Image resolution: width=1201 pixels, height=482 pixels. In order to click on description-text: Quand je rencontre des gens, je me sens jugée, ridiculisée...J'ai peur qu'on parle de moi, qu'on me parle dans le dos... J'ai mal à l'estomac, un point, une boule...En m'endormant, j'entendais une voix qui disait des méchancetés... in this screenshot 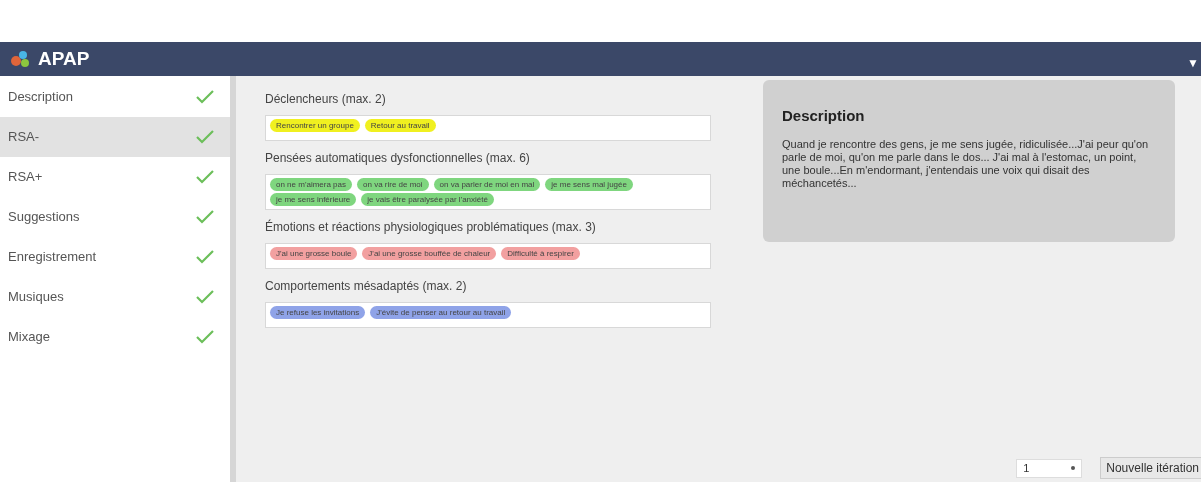, I will do `click(966, 163)`.